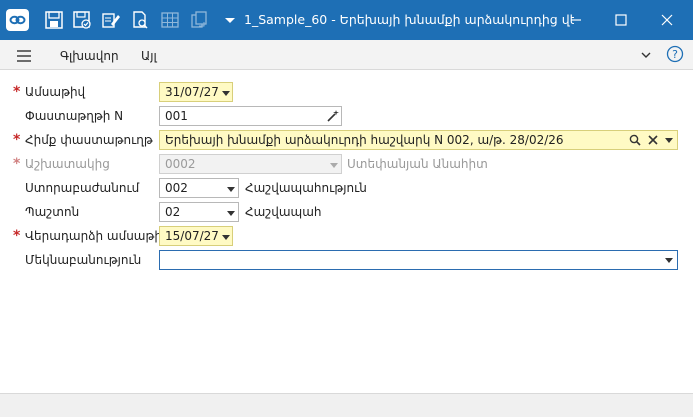  Describe the element at coordinates (54, 20) in the screenshot. I see `save-icon` at that location.